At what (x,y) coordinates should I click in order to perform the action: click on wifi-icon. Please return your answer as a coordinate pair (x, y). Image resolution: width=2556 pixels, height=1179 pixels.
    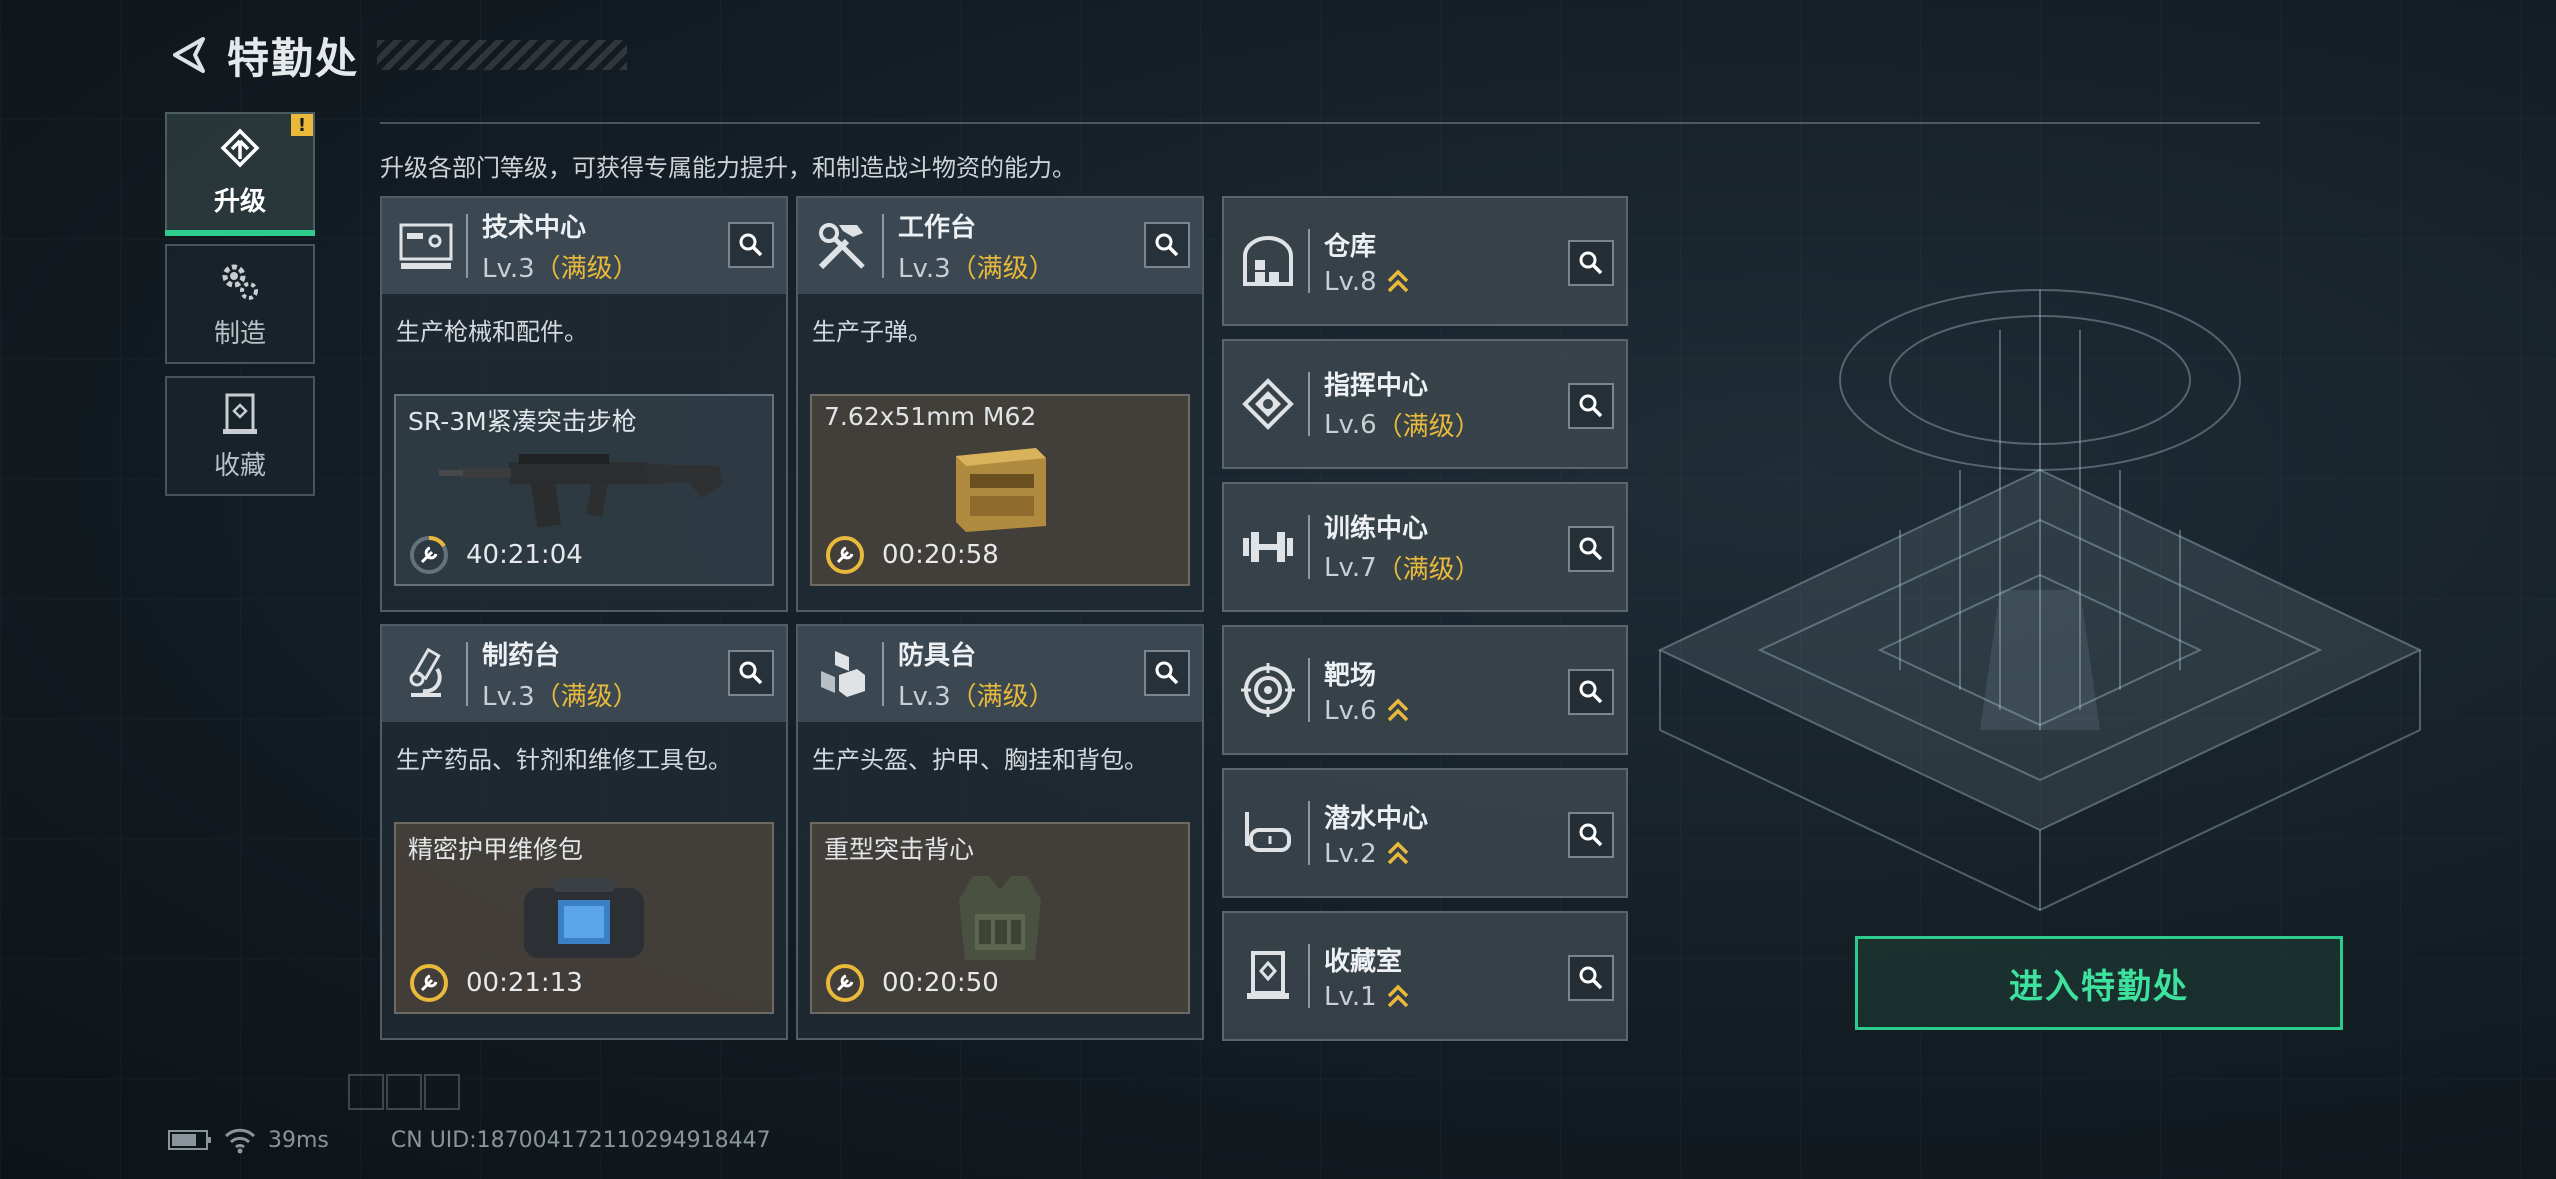
    Looking at the image, I should click on (240, 1141).